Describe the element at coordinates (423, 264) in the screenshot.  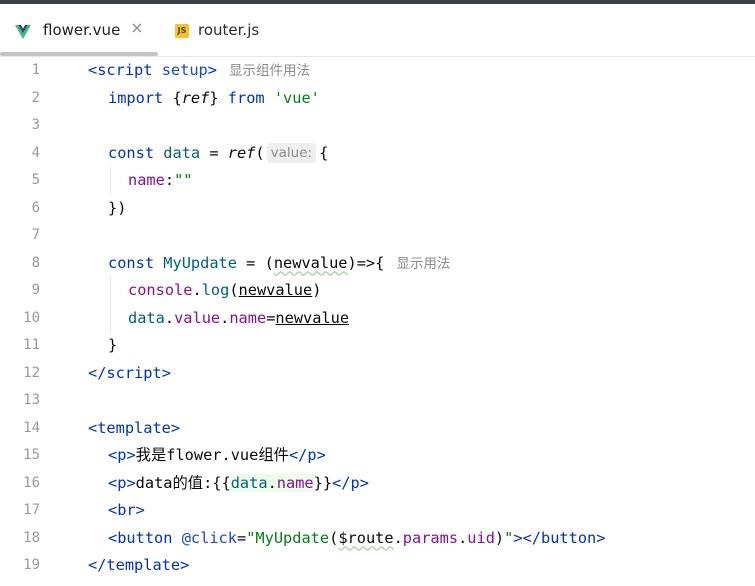
I see `usage-hint: 显示用法` at that location.